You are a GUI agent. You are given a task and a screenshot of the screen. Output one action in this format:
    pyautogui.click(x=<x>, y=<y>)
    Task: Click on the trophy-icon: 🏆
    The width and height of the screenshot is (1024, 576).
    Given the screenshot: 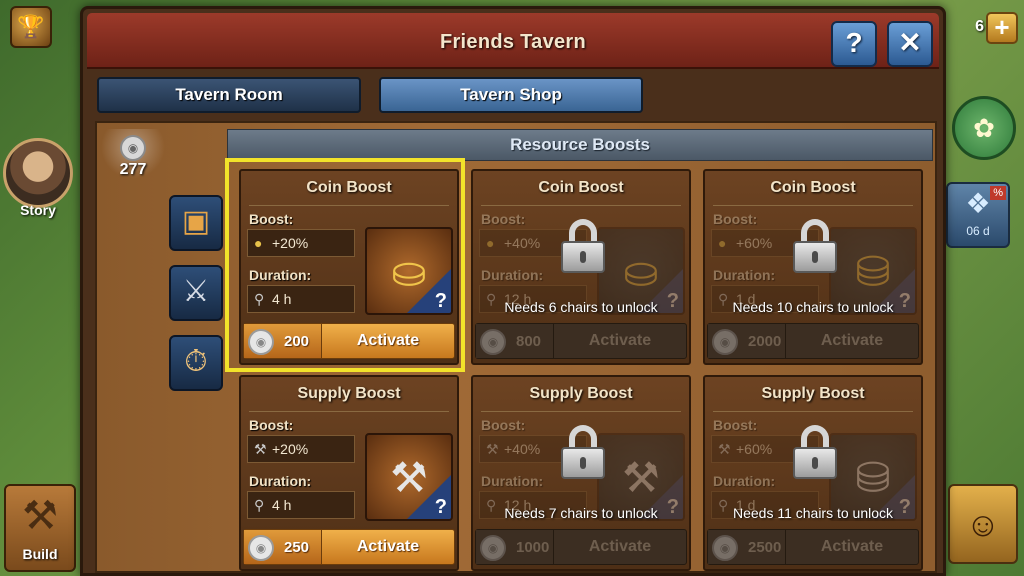 What is the action you would take?
    pyautogui.click(x=31, y=27)
    